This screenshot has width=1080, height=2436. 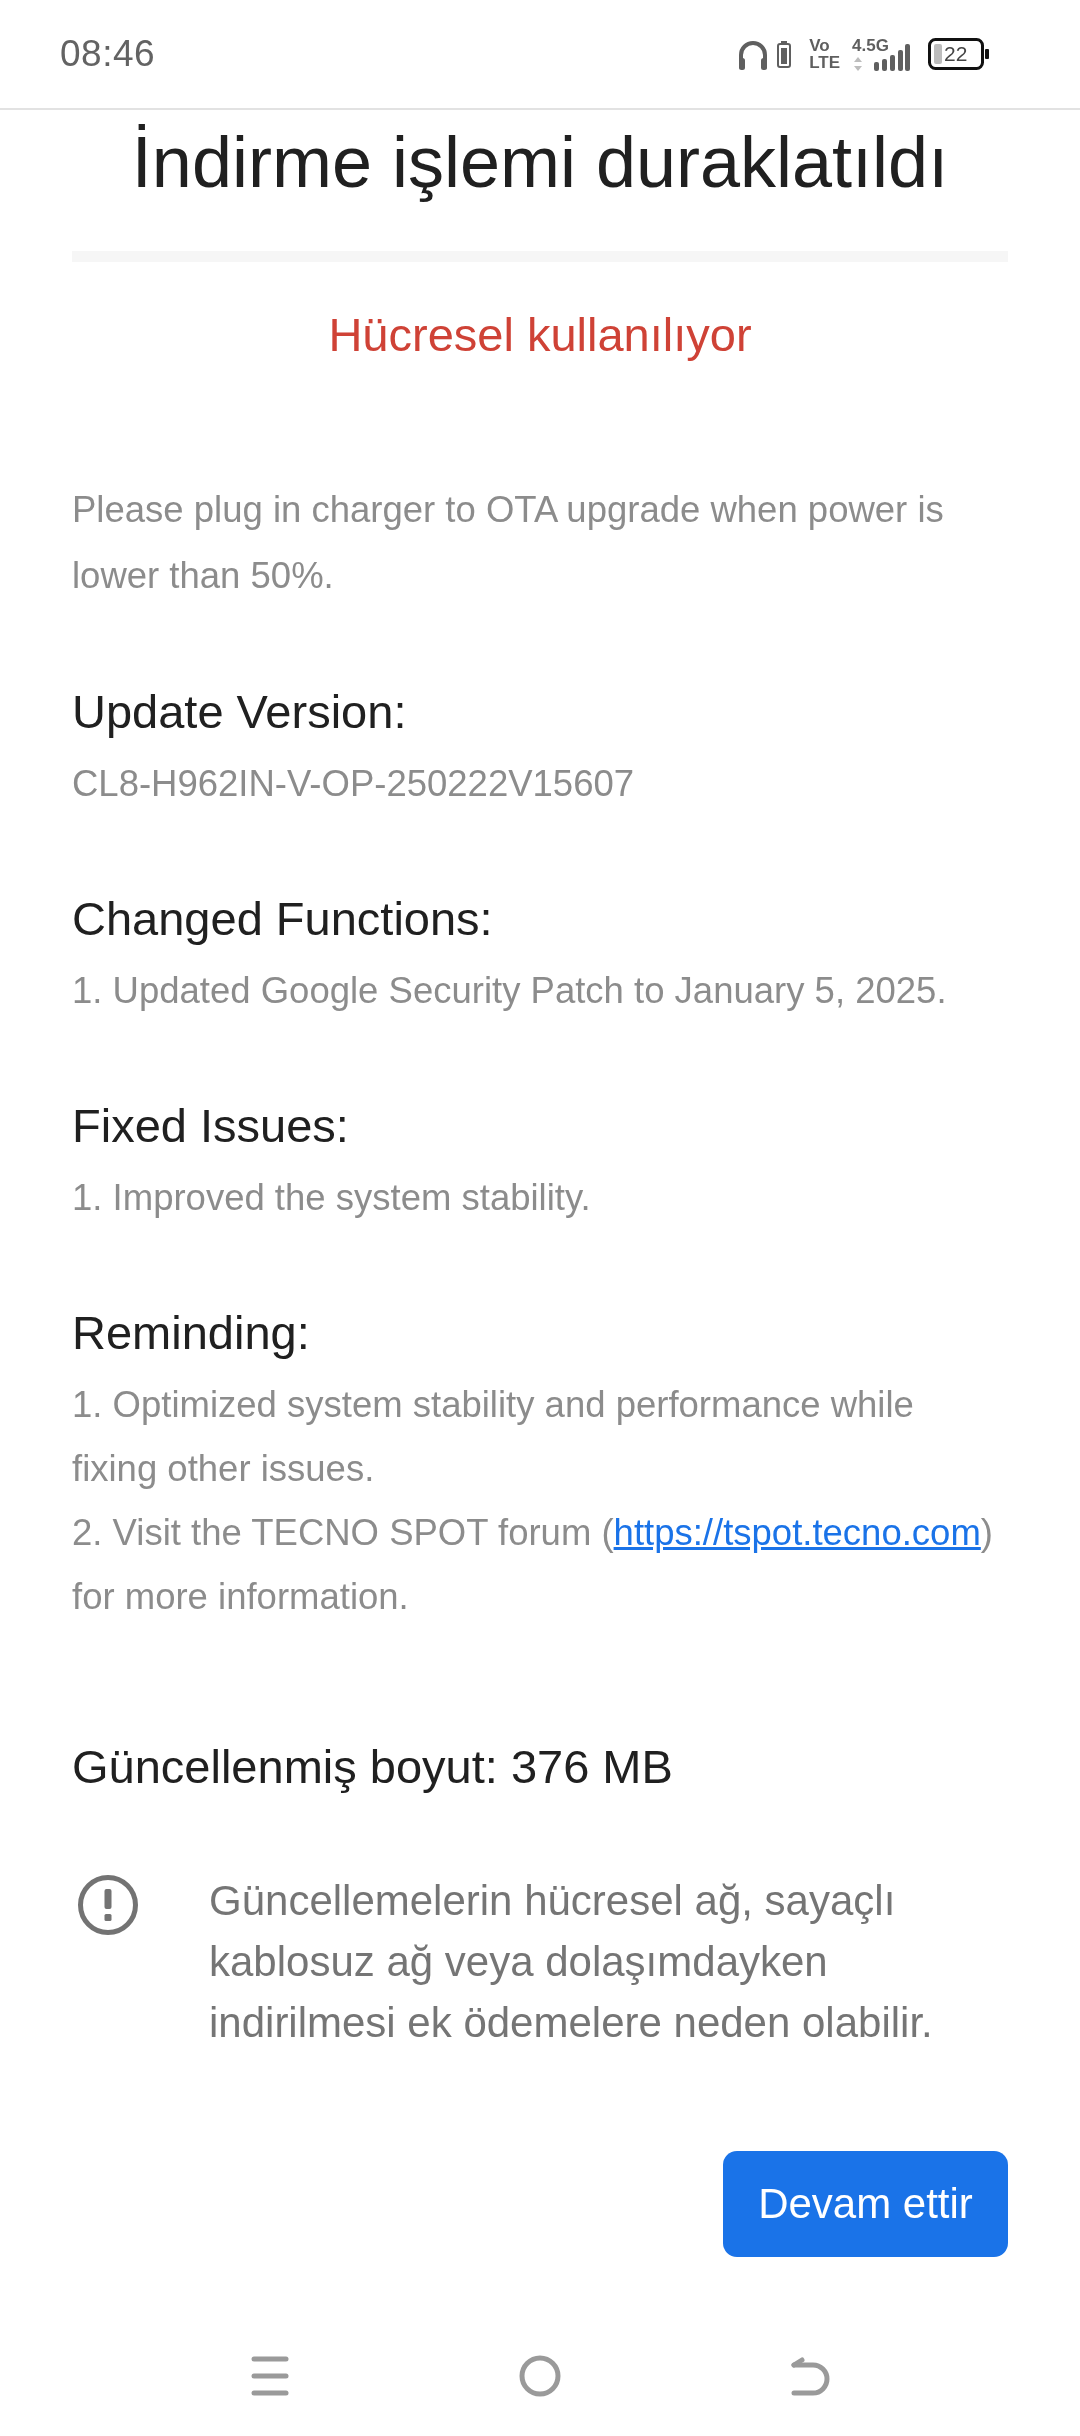 What do you see at coordinates (493, 1437) in the screenshot?
I see `section-text: 1. Optimized system stability and performance while fixing other issues.` at bounding box center [493, 1437].